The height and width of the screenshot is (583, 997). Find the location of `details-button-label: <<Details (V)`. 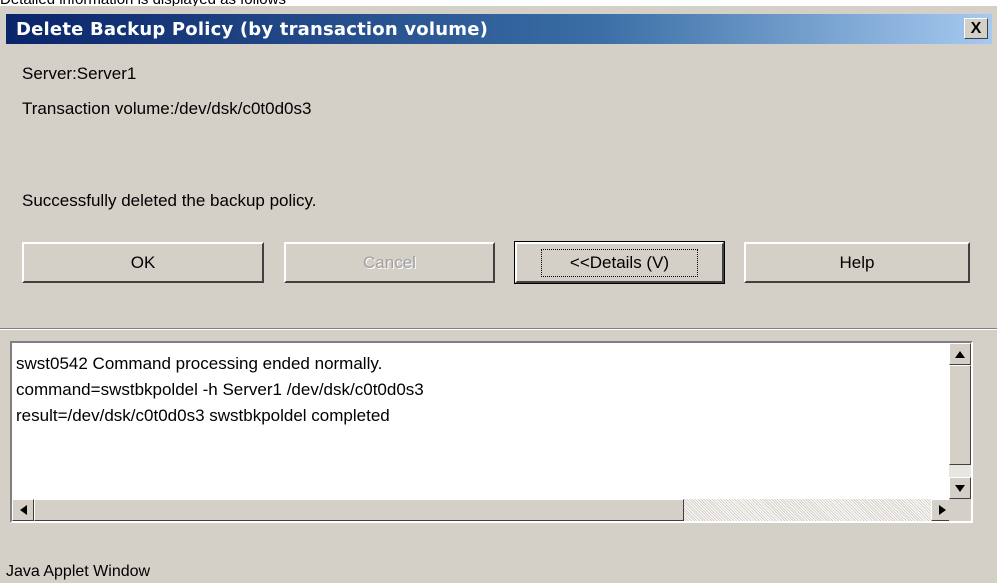

details-button-label: <<Details (V) is located at coordinates (619, 262).